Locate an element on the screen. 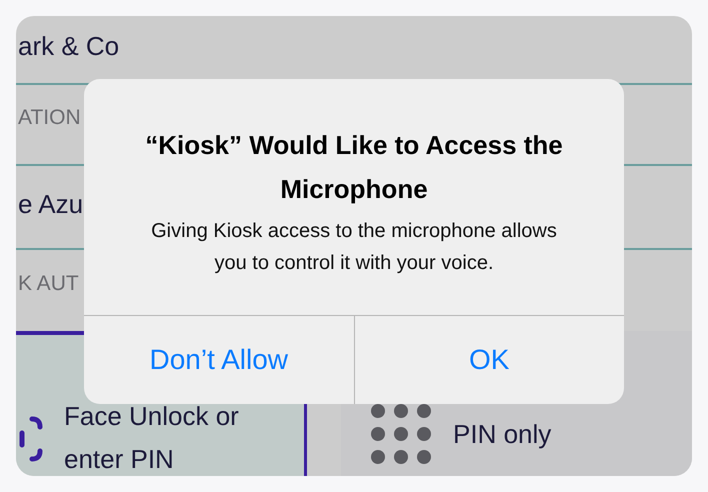 This screenshot has height=492, width=708. section-header: K AUT is located at coordinates (48, 283).